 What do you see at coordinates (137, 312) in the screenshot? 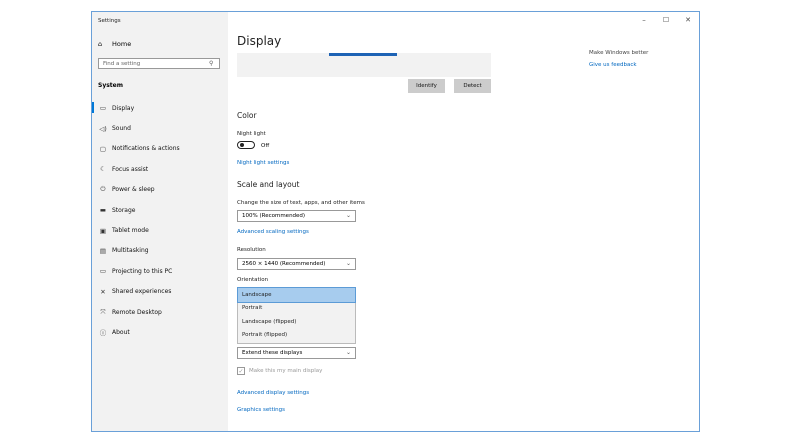
I see `sidebar-item-label: Remote Desktop` at bounding box center [137, 312].